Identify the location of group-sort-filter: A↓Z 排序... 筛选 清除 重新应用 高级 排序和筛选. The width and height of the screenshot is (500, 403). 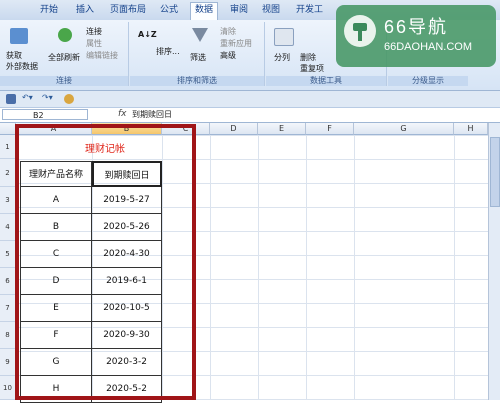
(197, 54).